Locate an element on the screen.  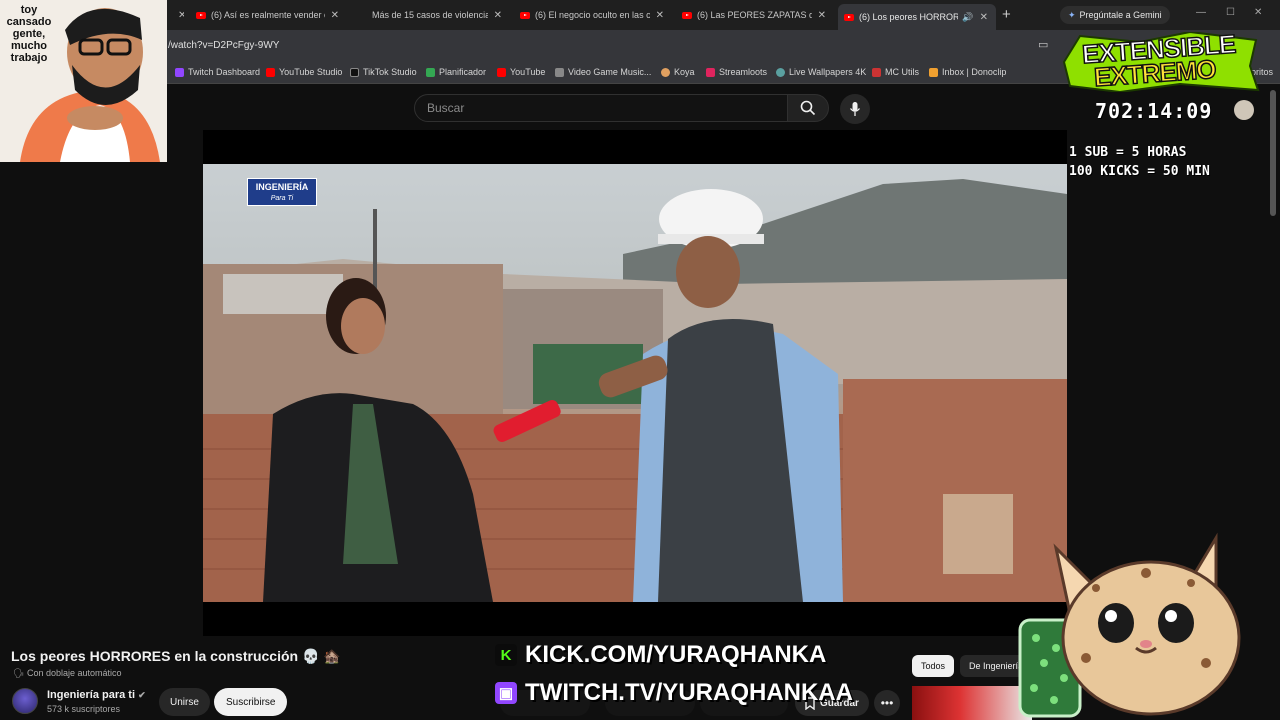
subscriber-count: 573 k suscriptores is located at coordinates (84, 709).